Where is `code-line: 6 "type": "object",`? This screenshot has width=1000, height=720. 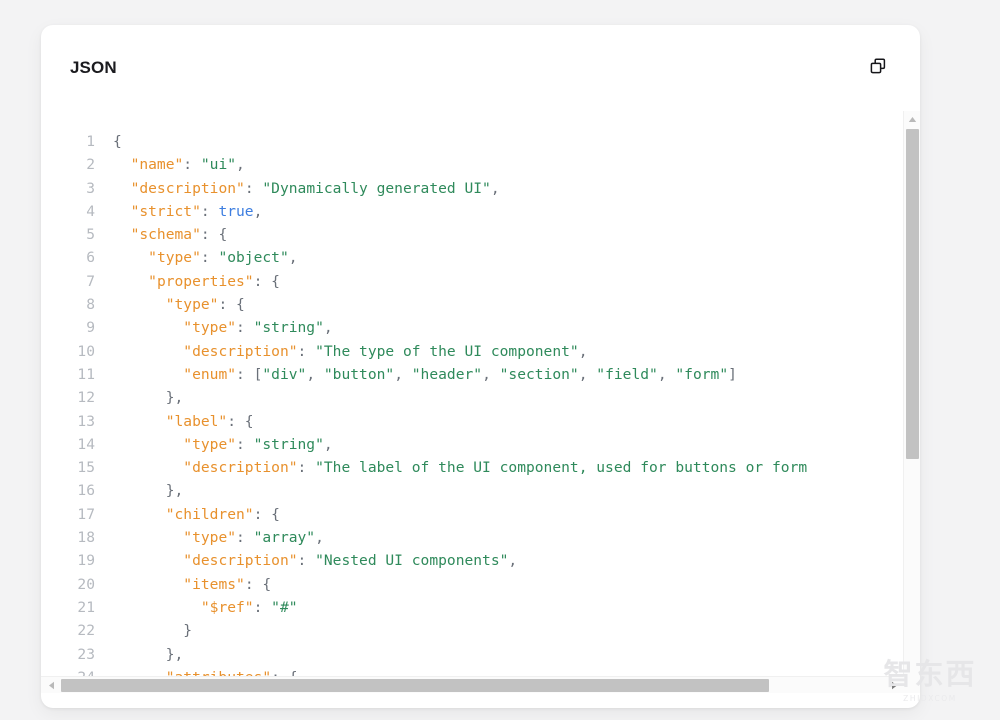 code-line: 6 "type": "object", is located at coordinates (169, 258).